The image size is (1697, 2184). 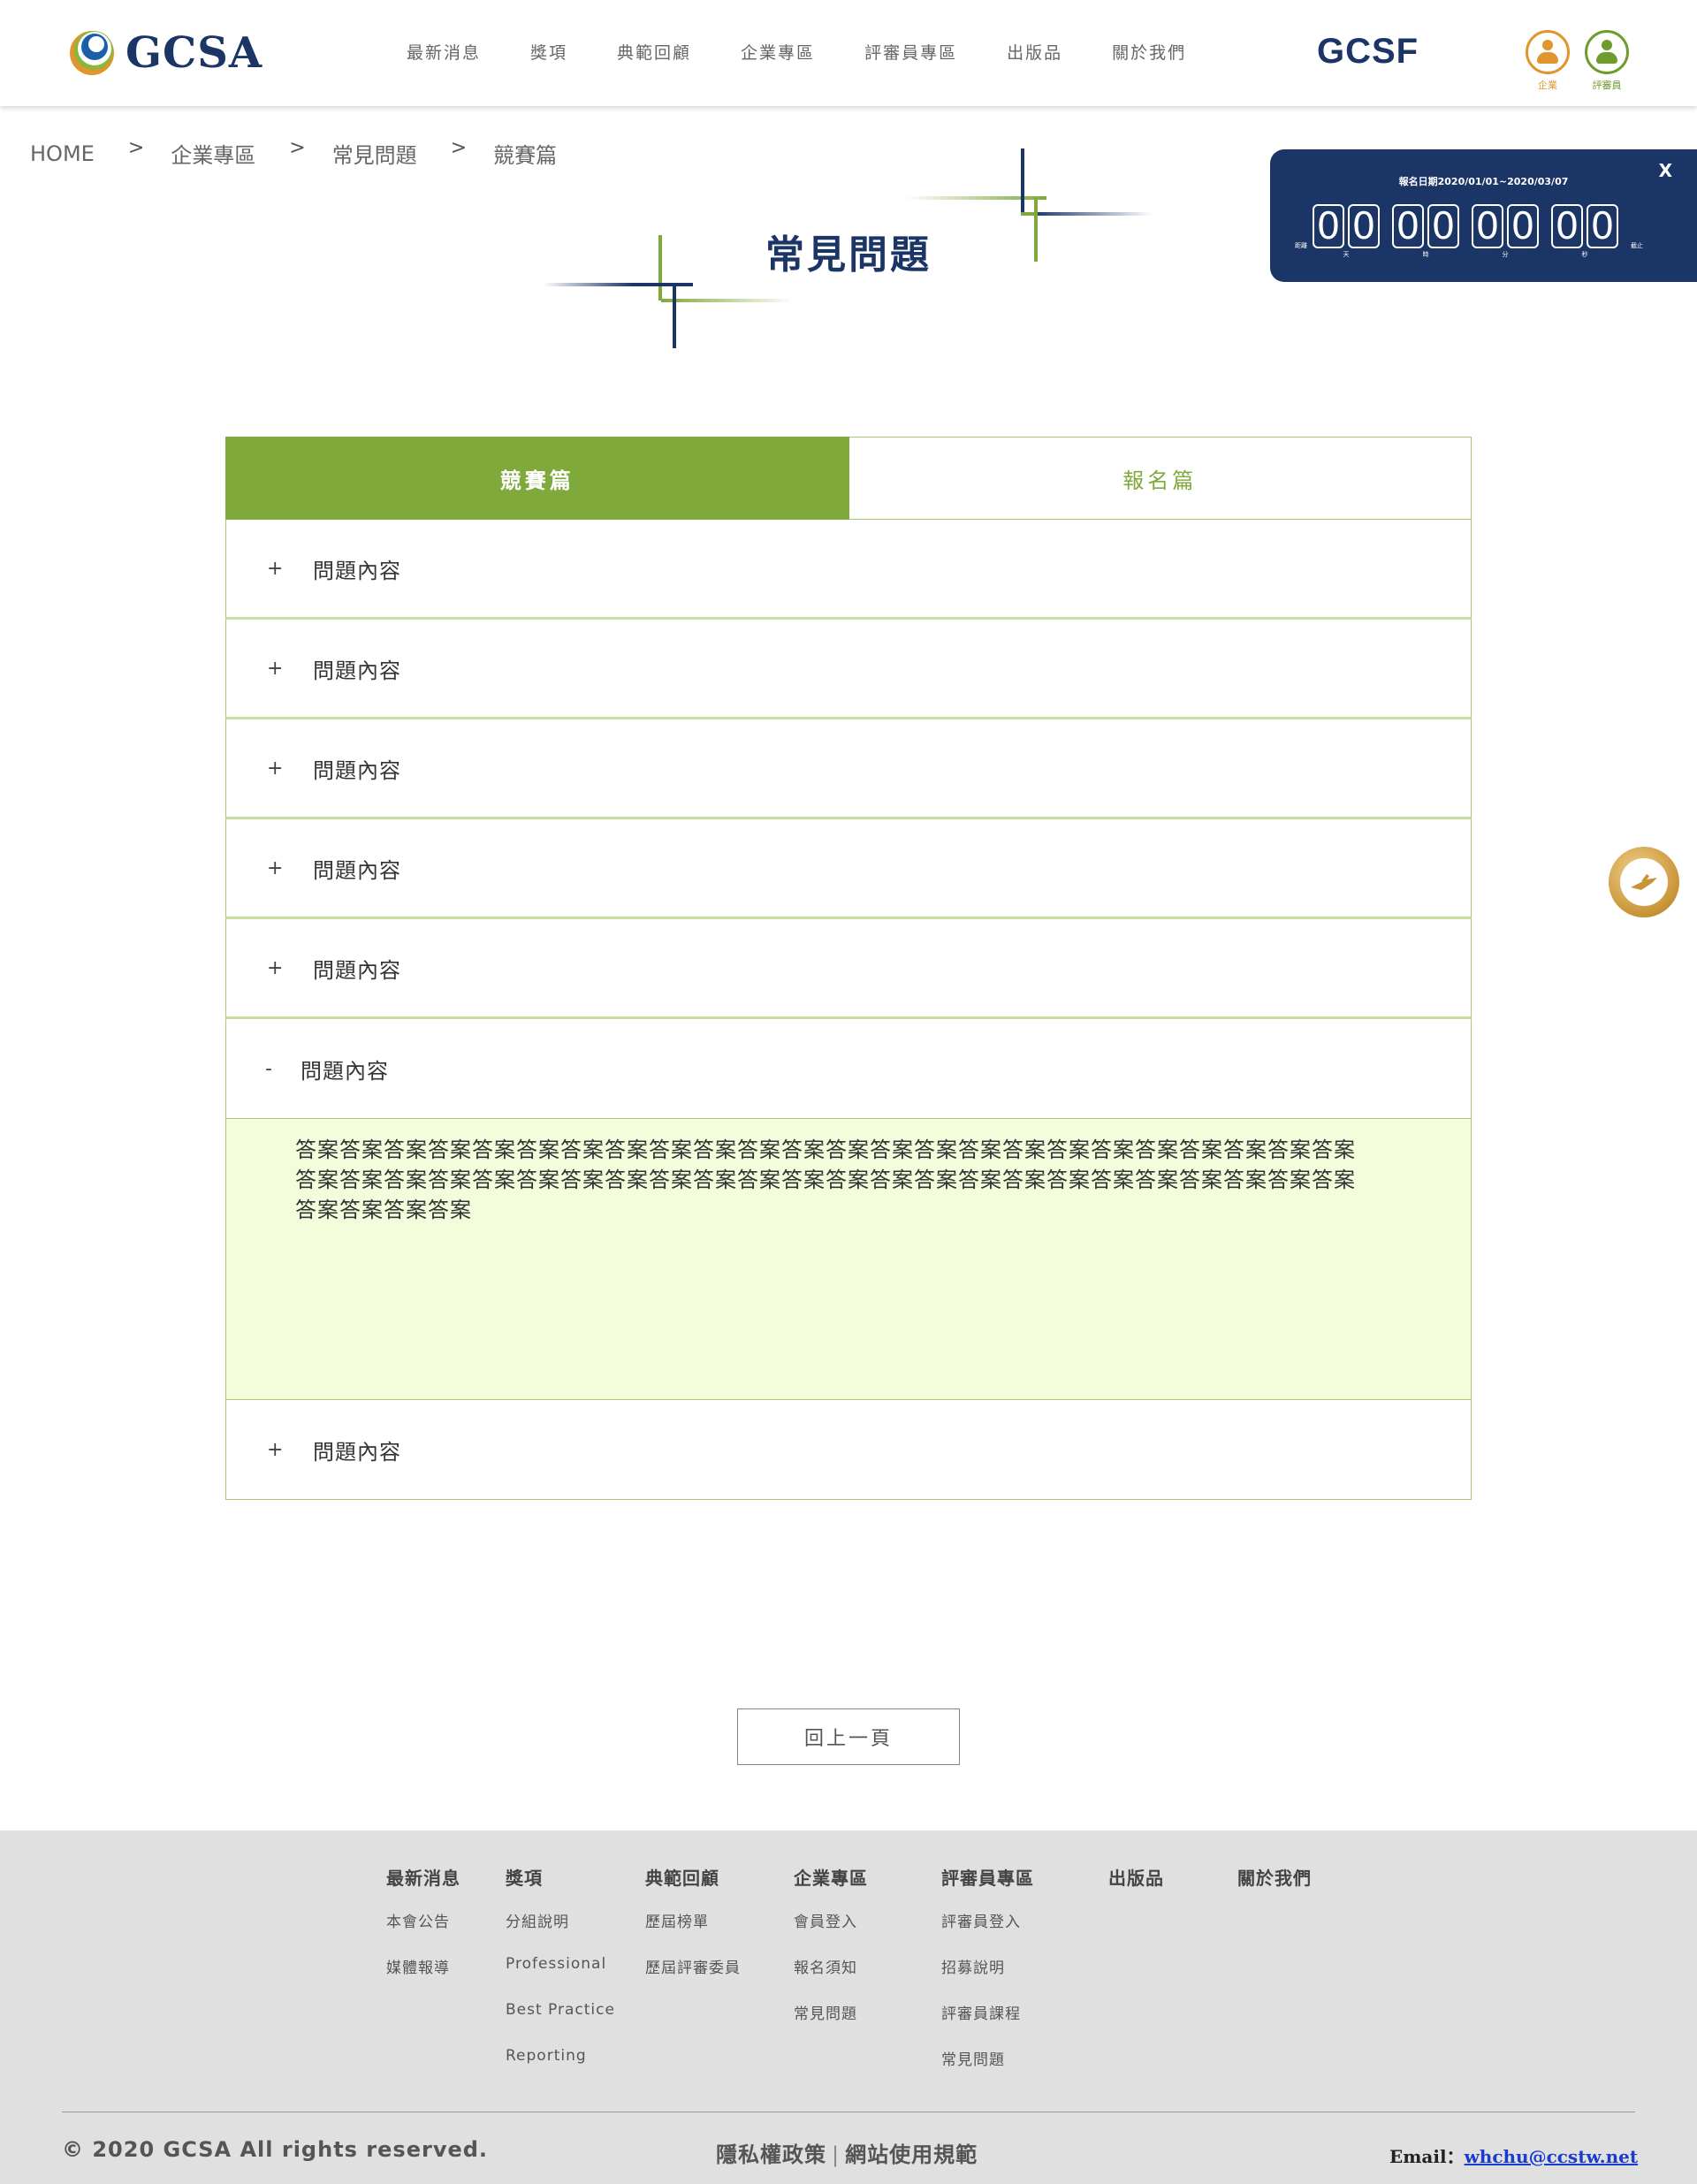 What do you see at coordinates (1136, 1877) in the screenshot?
I see `footer-heading: 出版品` at bounding box center [1136, 1877].